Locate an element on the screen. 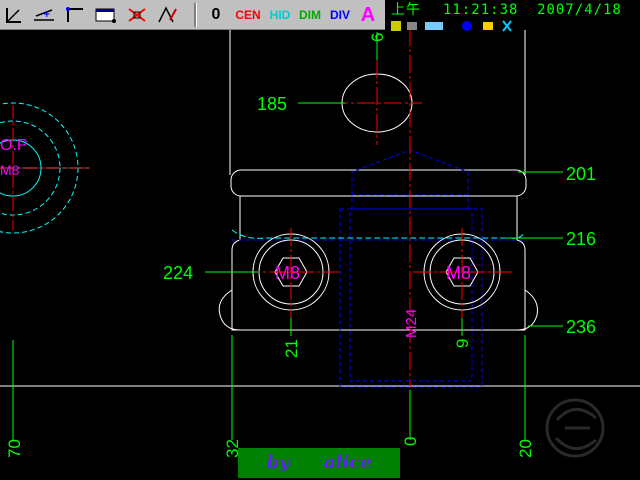 The image size is (640, 480). pen-icon is located at coordinates (167, 14).